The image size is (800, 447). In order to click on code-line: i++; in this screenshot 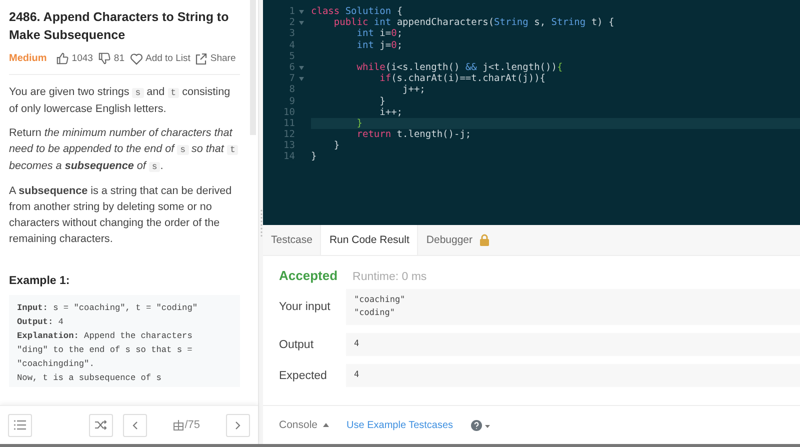, I will do `click(390, 112)`.